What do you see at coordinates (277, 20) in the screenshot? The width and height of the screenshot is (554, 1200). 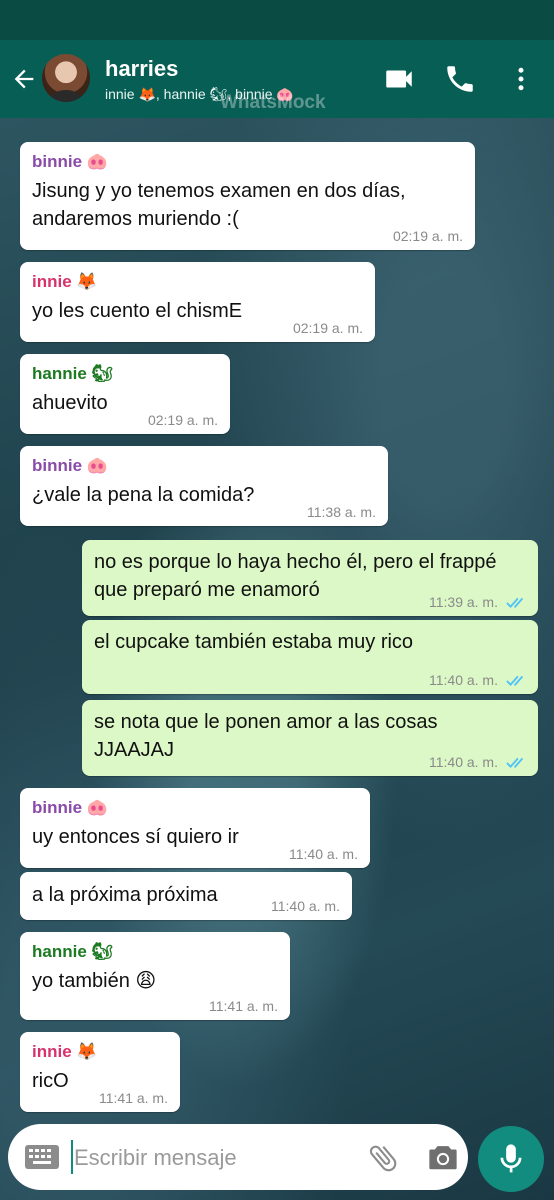 I see `status-bar` at bounding box center [277, 20].